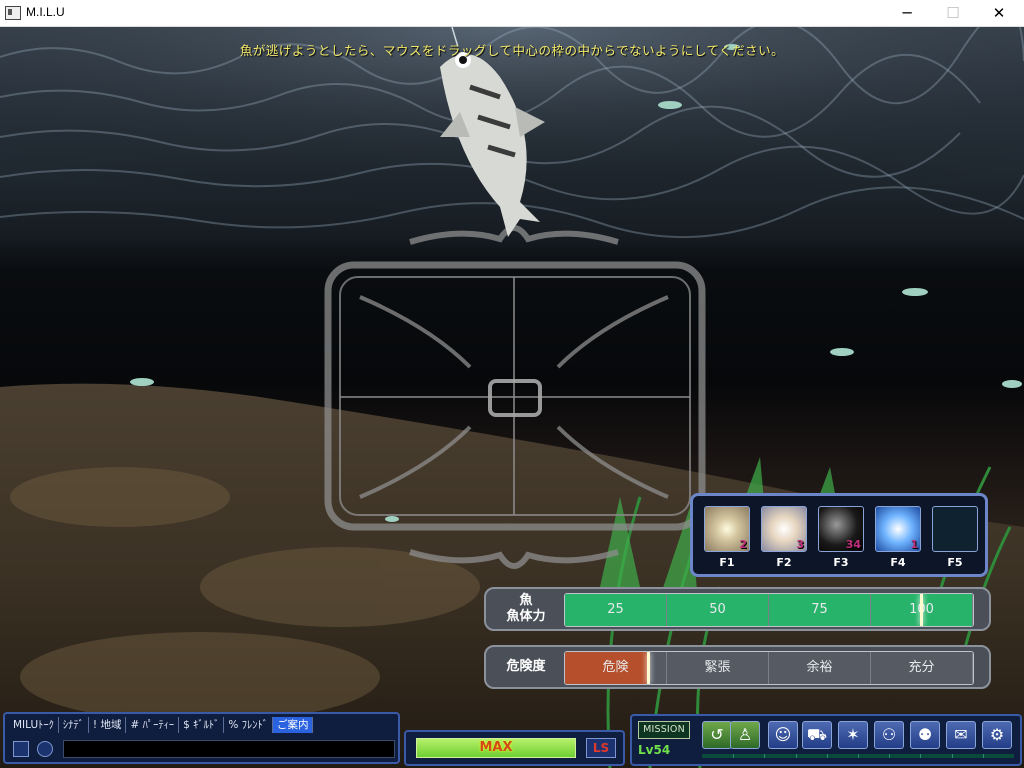  Describe the element at coordinates (907, 13) in the screenshot. I see `minimize-button: ─` at that location.